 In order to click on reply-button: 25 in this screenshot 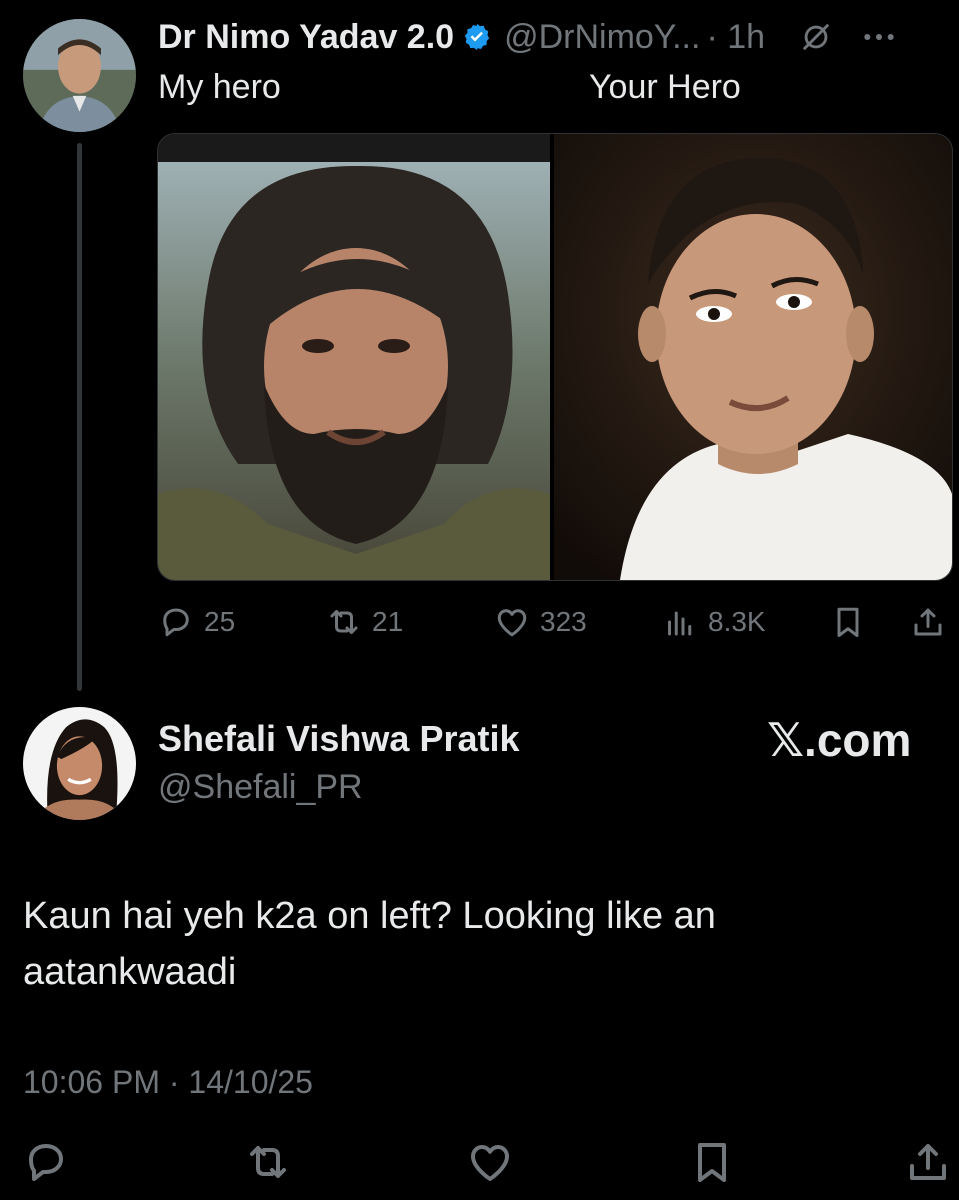, I will do `click(196, 622)`.